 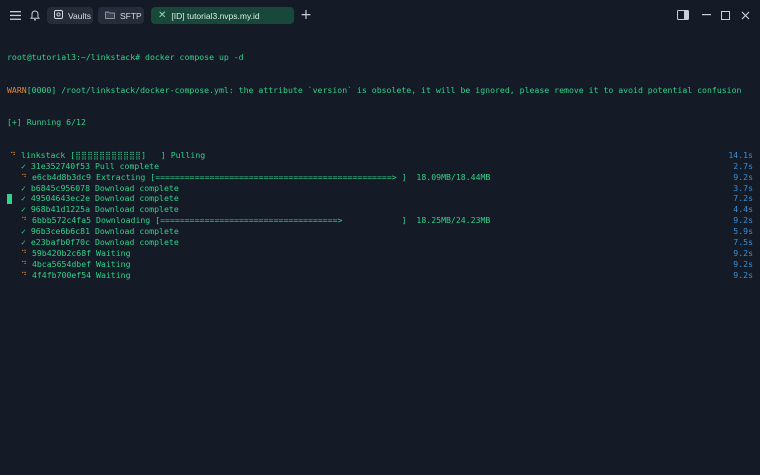 What do you see at coordinates (95, 165) in the screenshot?
I see `pull-row-text: 31e352740f53 Pull complete` at bounding box center [95, 165].